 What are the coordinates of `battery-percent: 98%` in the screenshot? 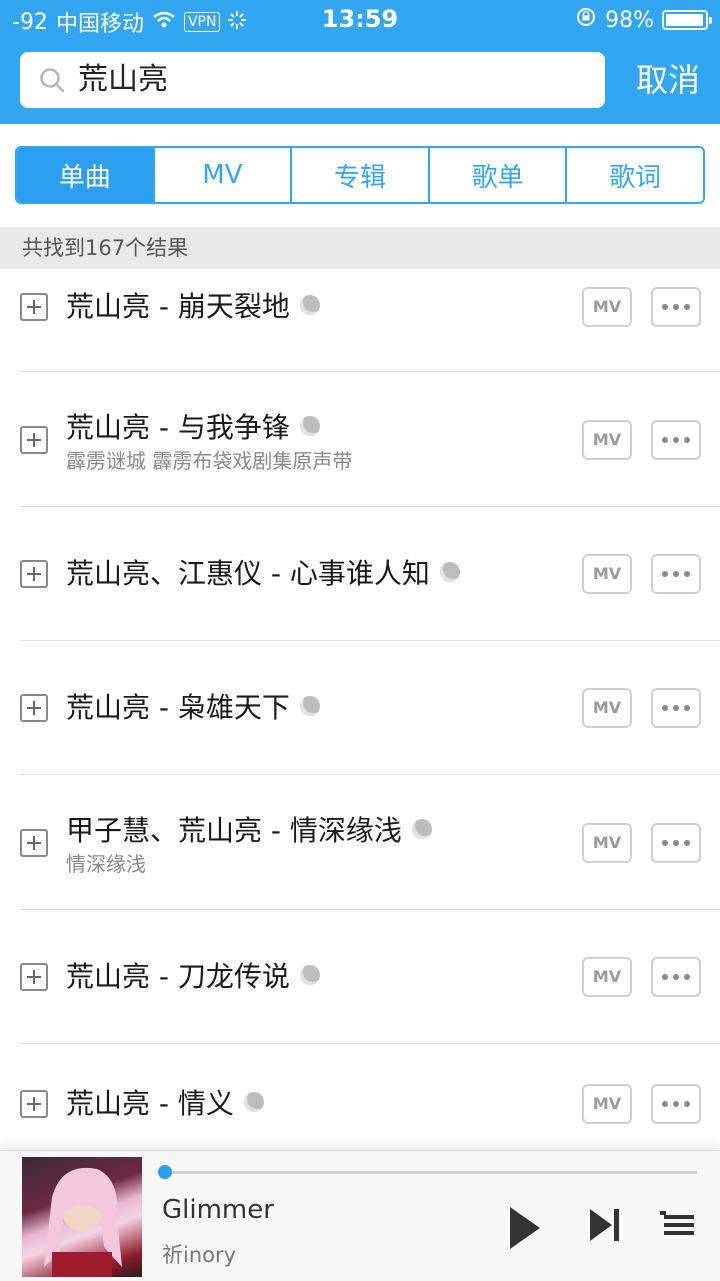 It's located at (629, 20).